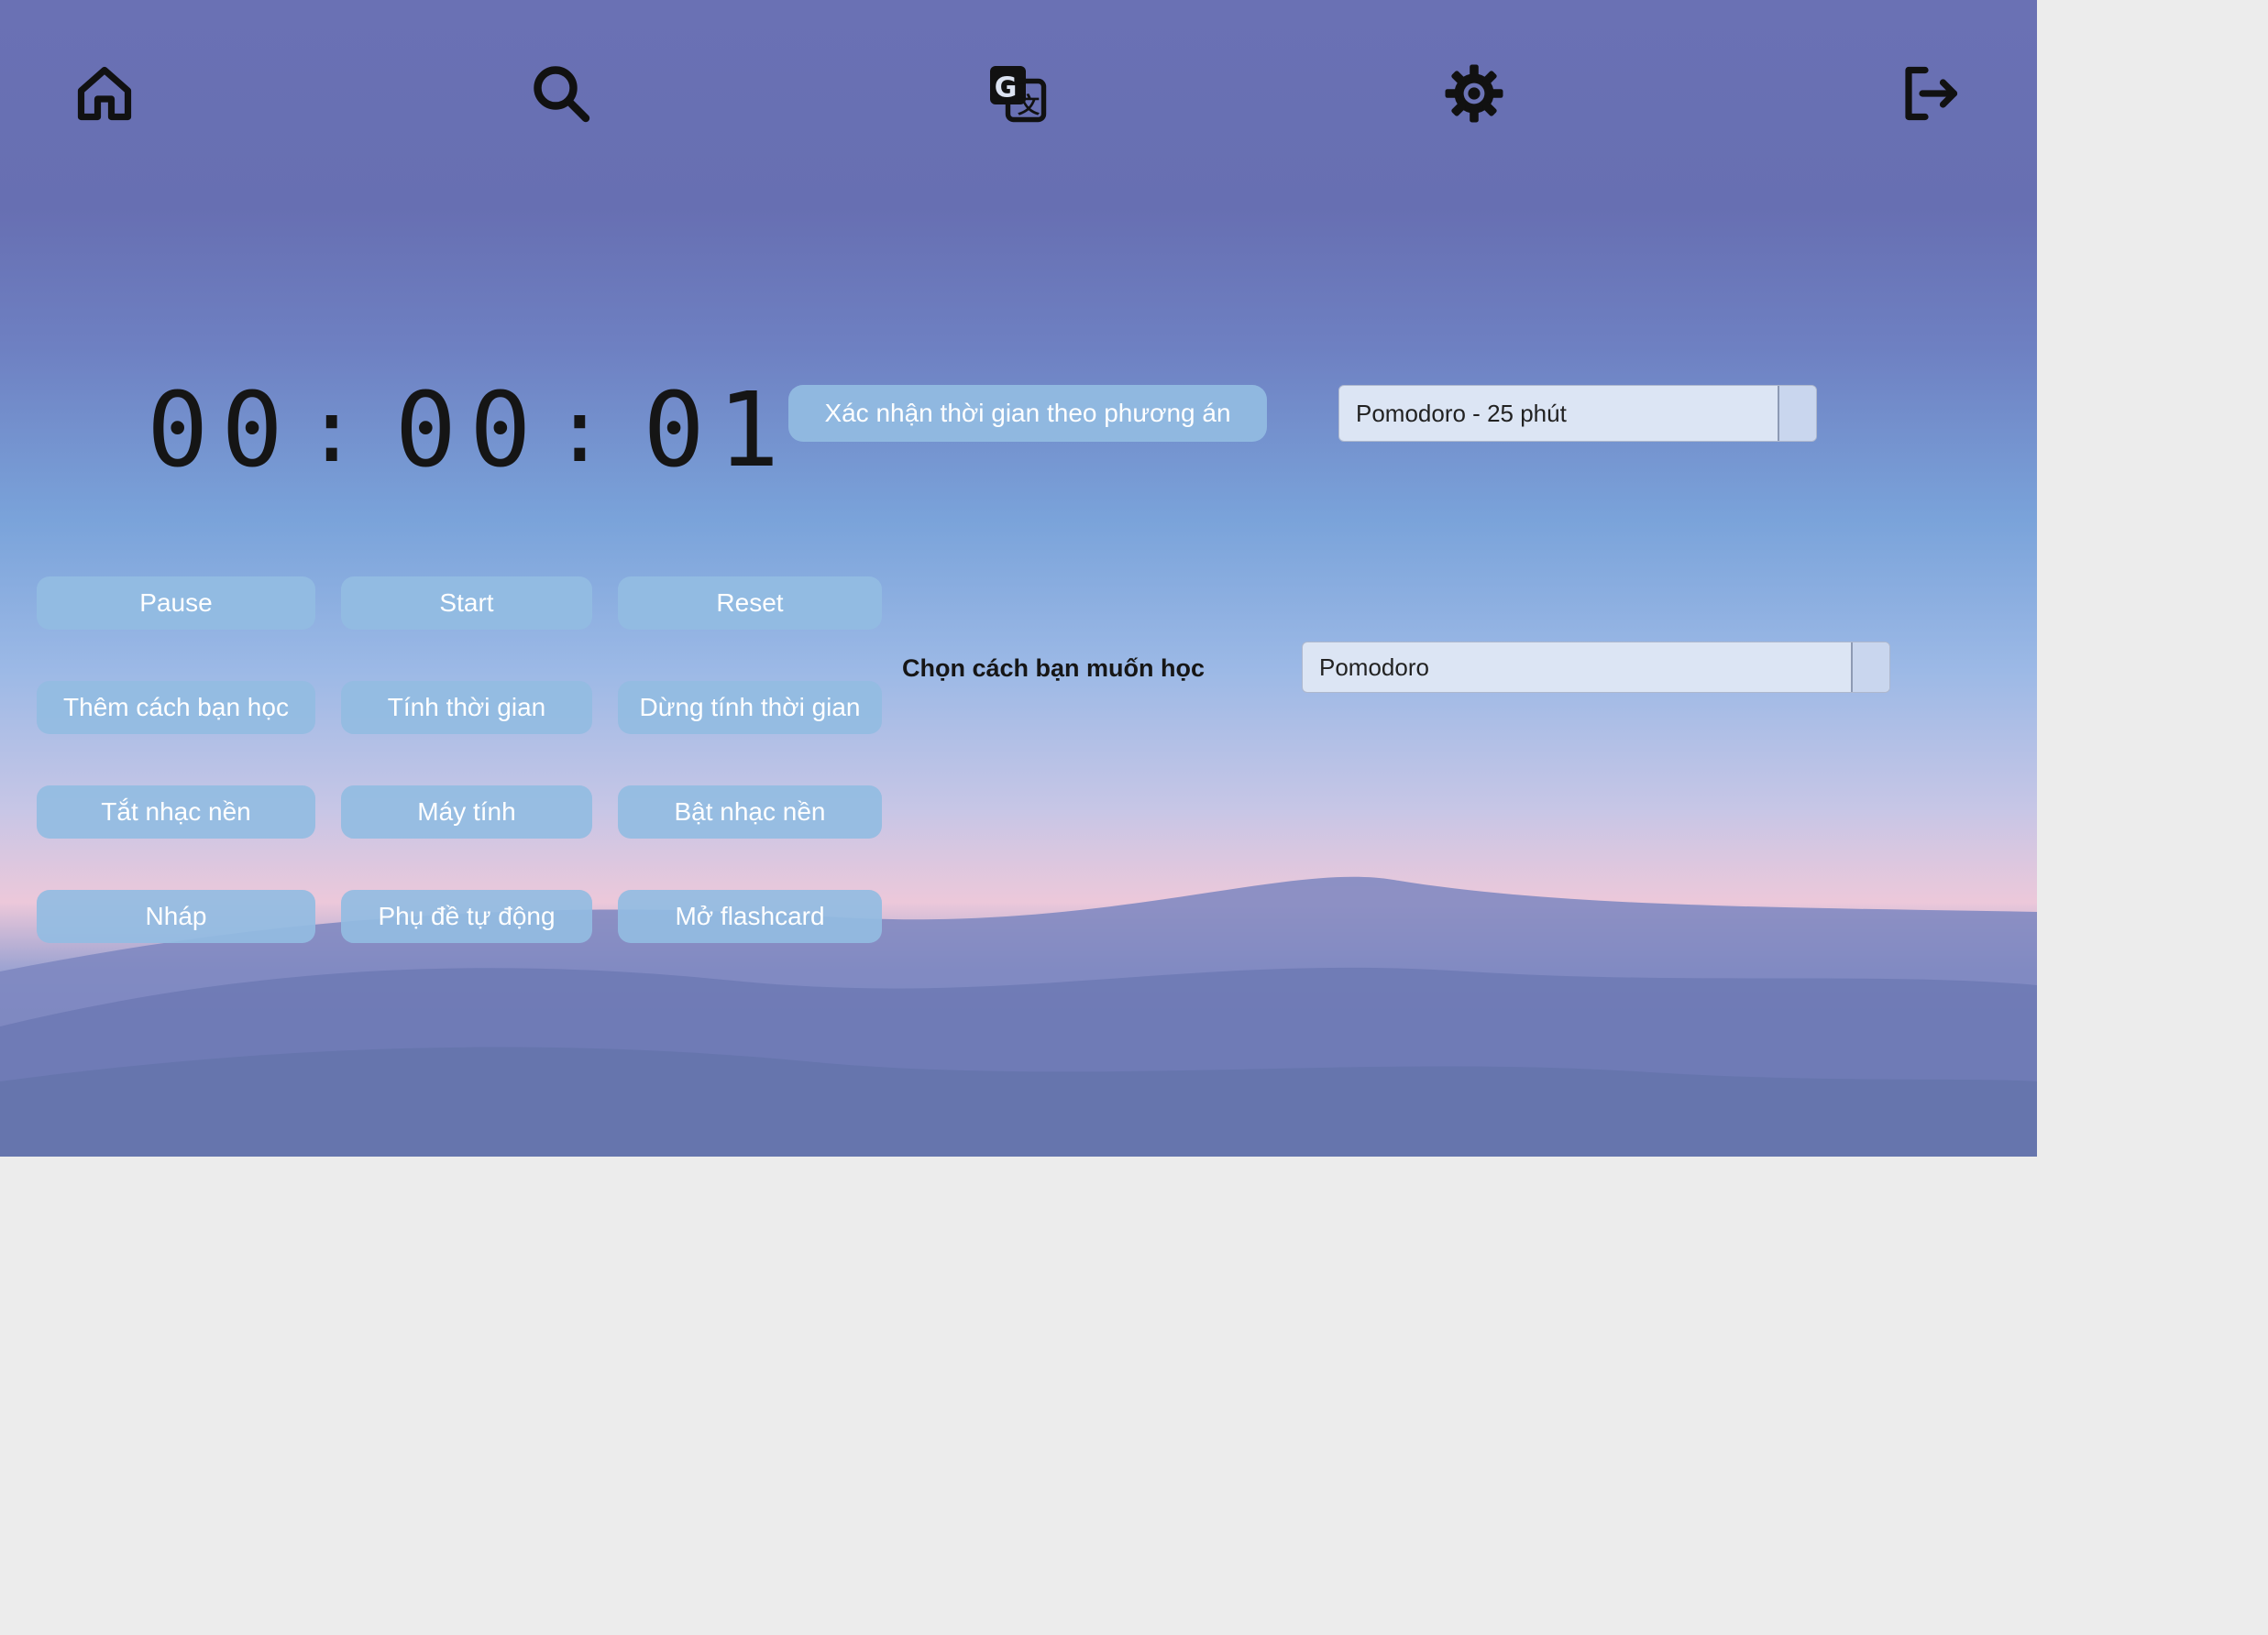  What do you see at coordinates (1930, 93) in the screenshot?
I see `logout-icon` at bounding box center [1930, 93].